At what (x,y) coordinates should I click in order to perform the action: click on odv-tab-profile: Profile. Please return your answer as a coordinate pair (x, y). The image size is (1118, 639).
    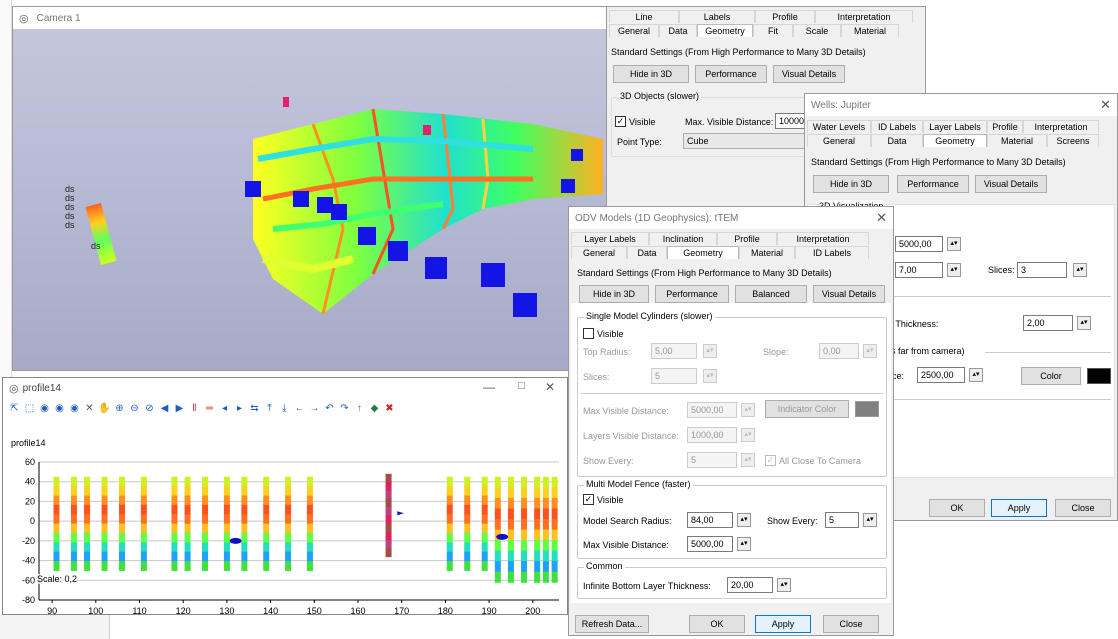
    Looking at the image, I should click on (747, 238).